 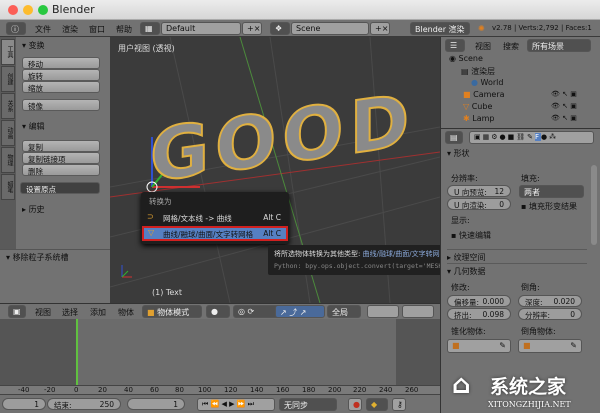 I want to click on offset-field: 偏移量: 0.000, so click(x=479, y=301).